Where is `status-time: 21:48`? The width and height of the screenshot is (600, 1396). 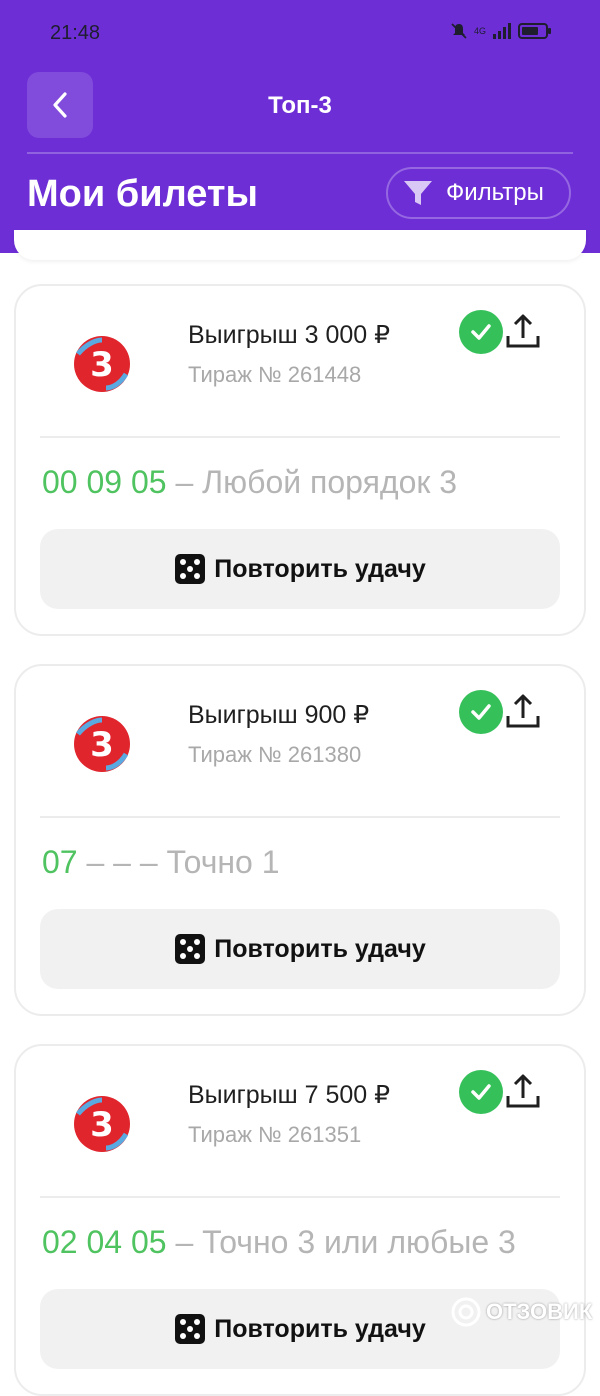 status-time: 21:48 is located at coordinates (75, 33).